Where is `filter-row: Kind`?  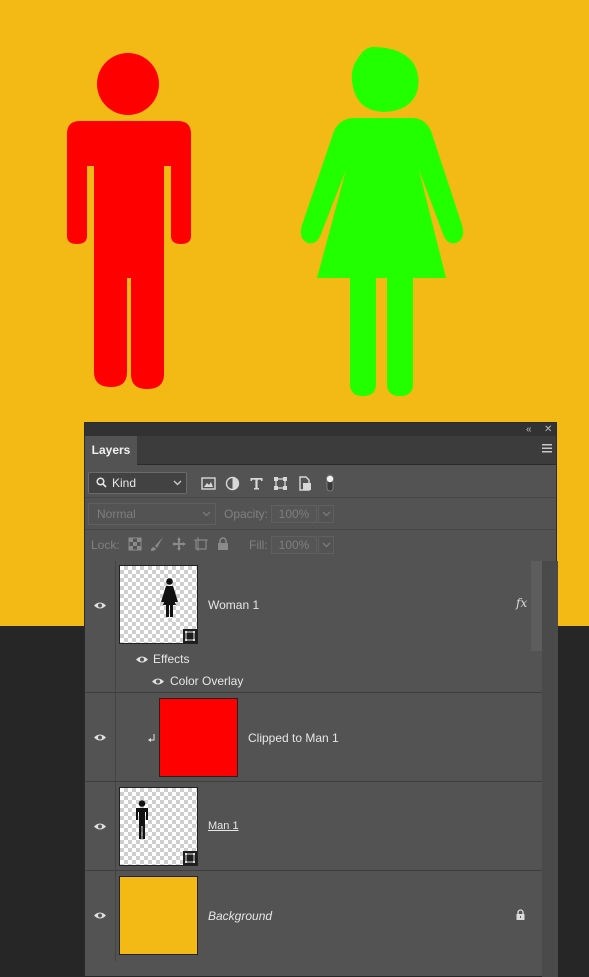 filter-row: Kind is located at coordinates (320, 482).